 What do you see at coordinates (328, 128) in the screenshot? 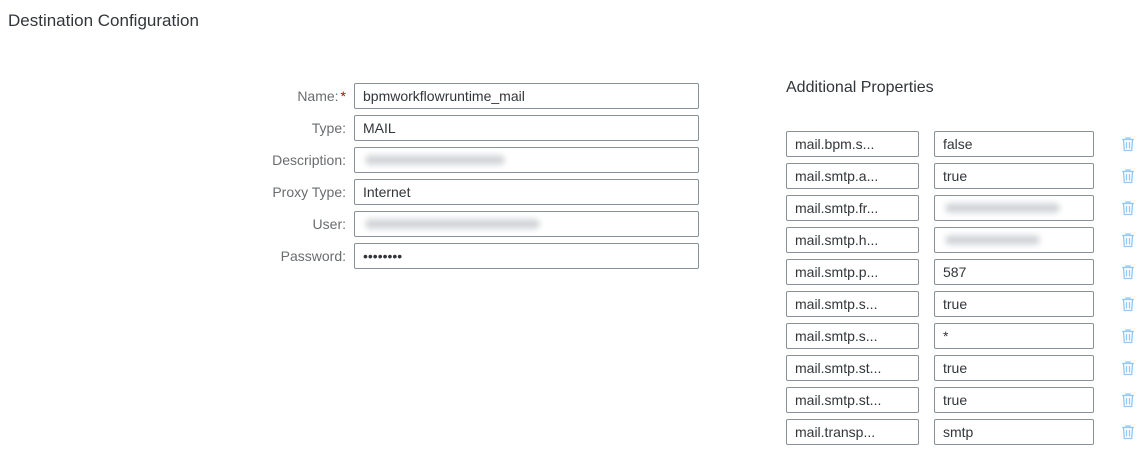
I see `type-label: Type:` at bounding box center [328, 128].